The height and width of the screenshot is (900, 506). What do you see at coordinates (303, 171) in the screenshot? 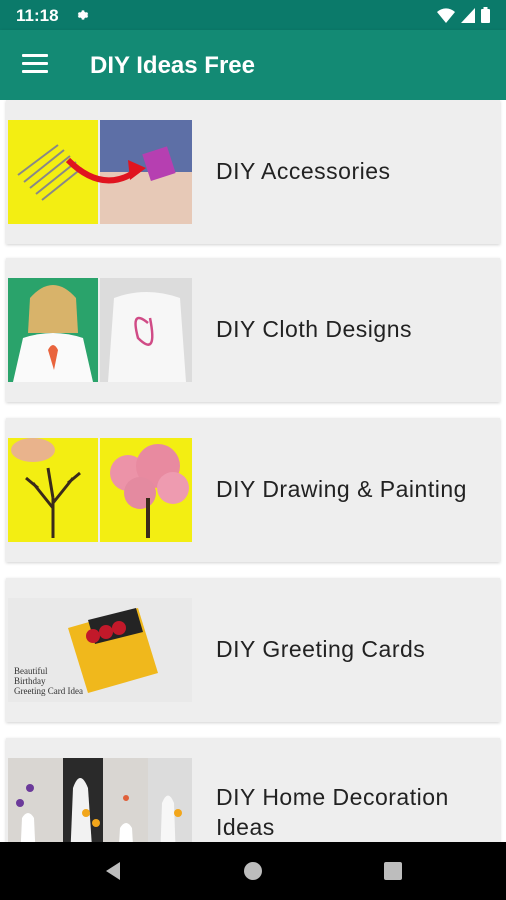
I see `category-label: DIY Accessories` at bounding box center [303, 171].